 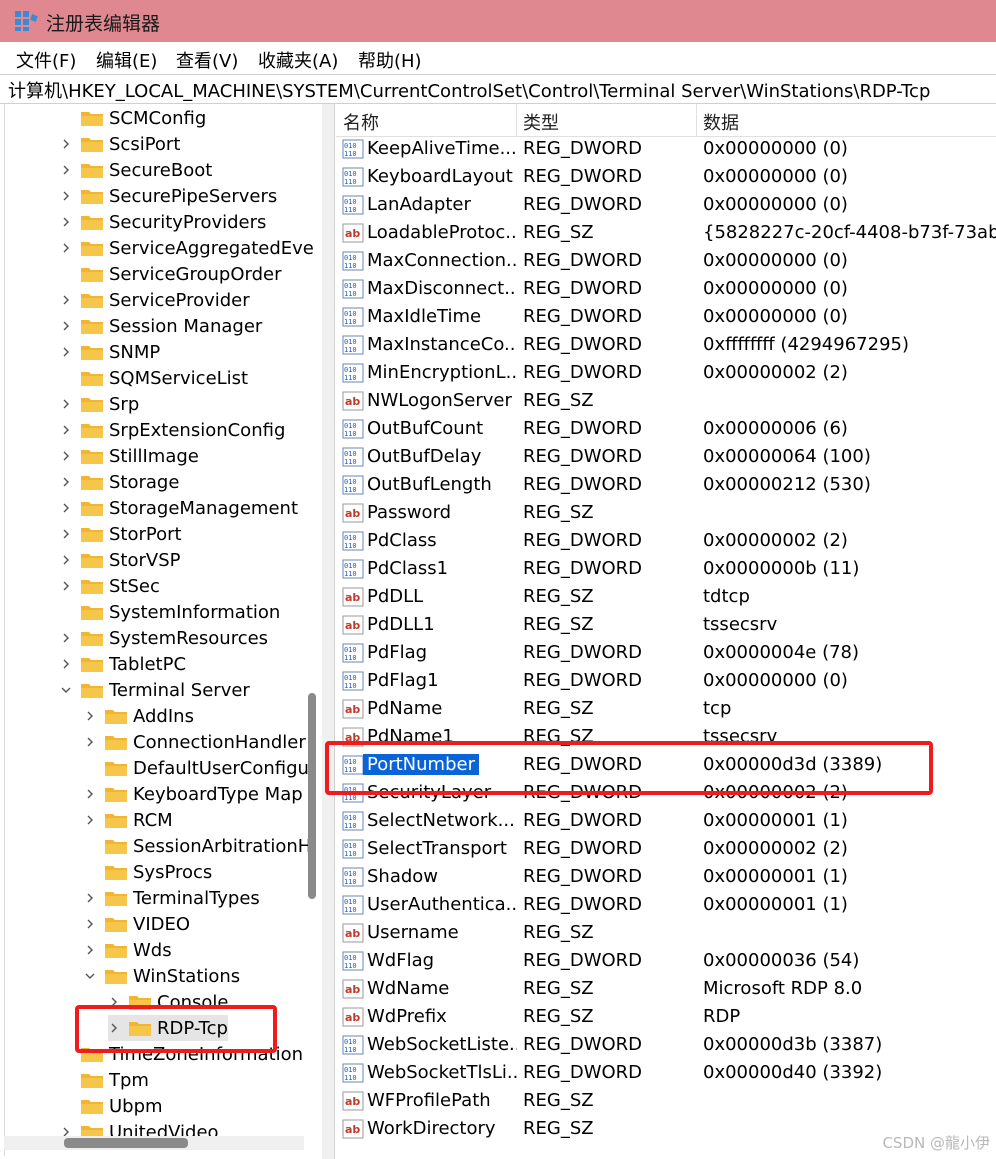 I want to click on value-row: 010 110 OutBufCount REG_DWORD 0x00000006 (6), so click(x=666, y=430).